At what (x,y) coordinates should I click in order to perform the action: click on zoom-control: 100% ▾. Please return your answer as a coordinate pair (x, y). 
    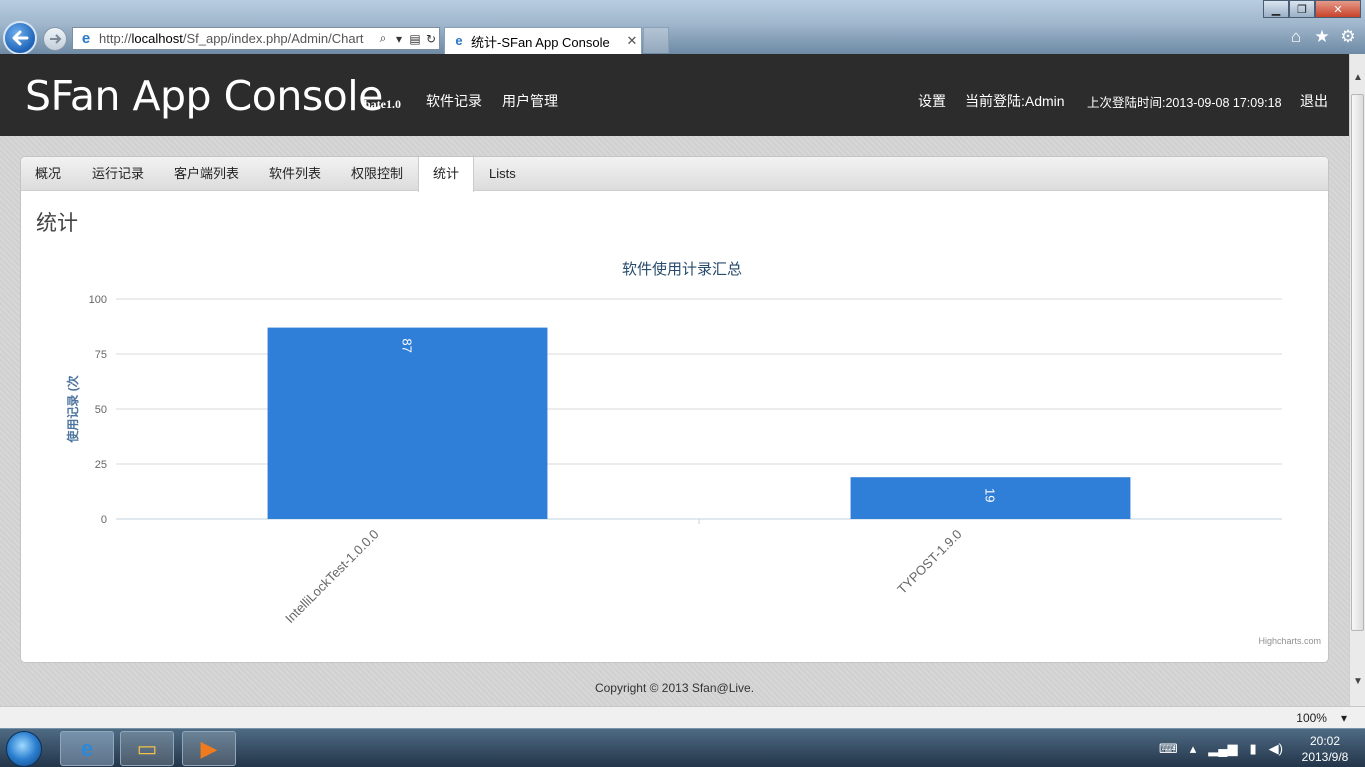
    Looking at the image, I should click on (1321, 718).